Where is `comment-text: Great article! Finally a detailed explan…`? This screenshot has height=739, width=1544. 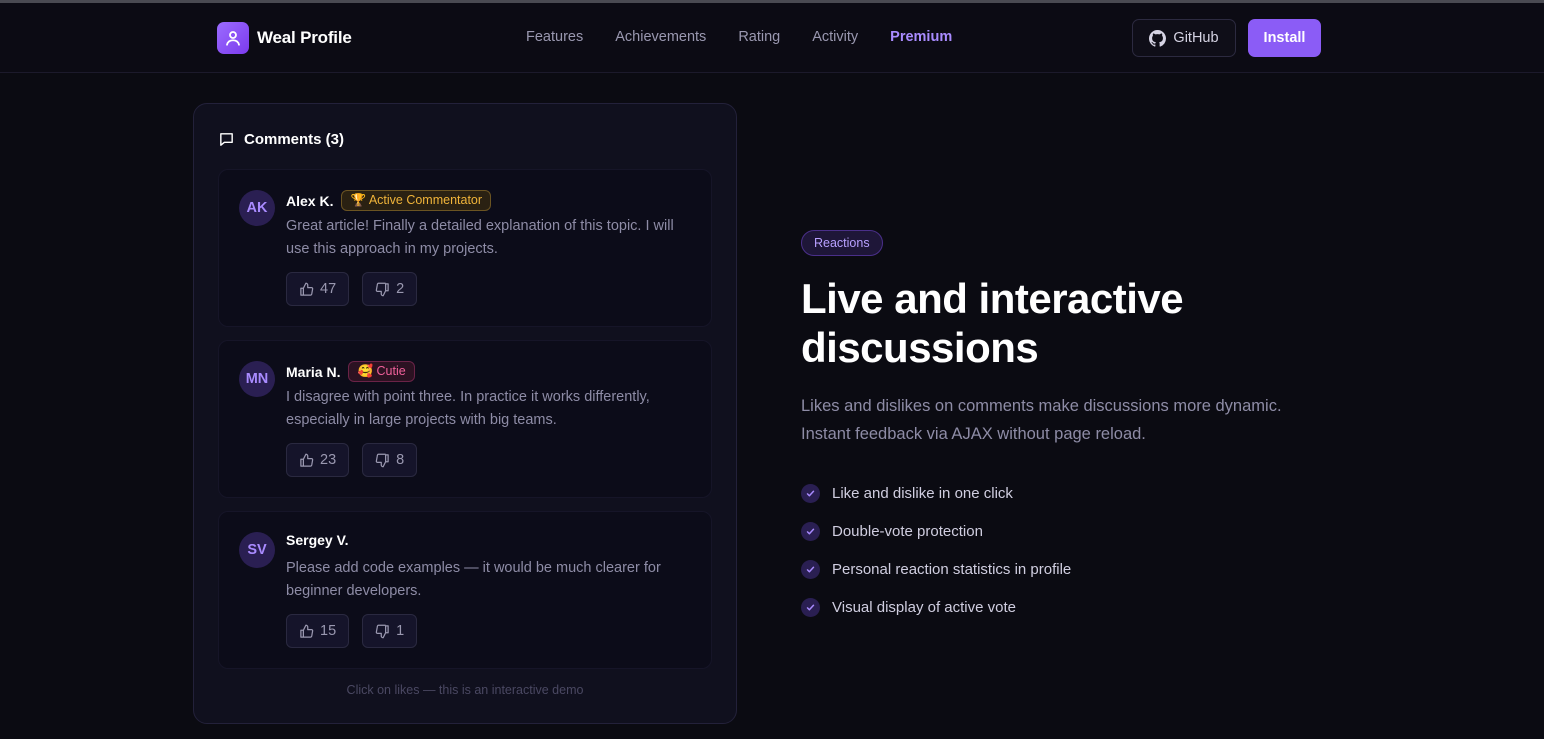
comment-text: Great article! Finally a detailed explan… is located at coordinates (480, 237).